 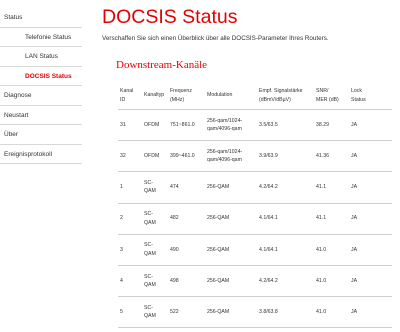 I want to click on sidebar-item-status: Status, so click(x=41, y=18).